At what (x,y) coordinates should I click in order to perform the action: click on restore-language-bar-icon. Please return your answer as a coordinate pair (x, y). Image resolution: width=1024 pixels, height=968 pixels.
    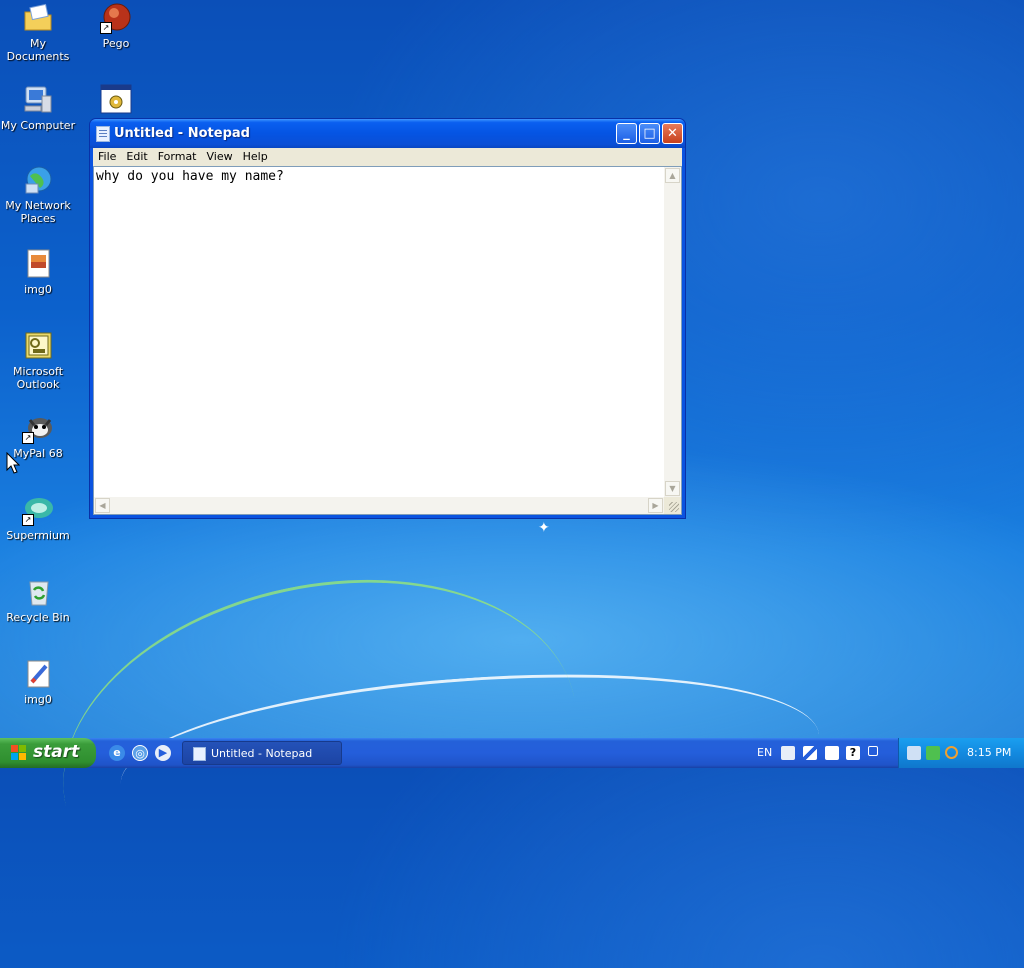
    Looking at the image, I should click on (873, 751).